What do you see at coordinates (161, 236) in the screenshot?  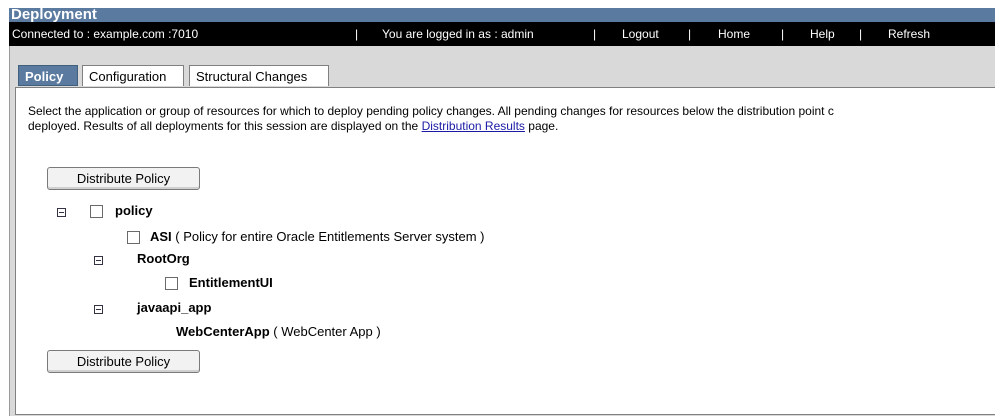 I see `tree-node-label: ASI` at bounding box center [161, 236].